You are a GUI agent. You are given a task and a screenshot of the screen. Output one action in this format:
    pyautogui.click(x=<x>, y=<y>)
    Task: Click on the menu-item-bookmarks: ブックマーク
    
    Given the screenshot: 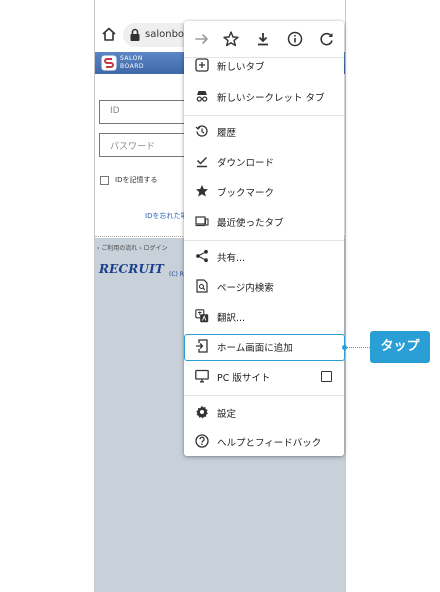 What is the action you would take?
    pyautogui.click(x=264, y=192)
    